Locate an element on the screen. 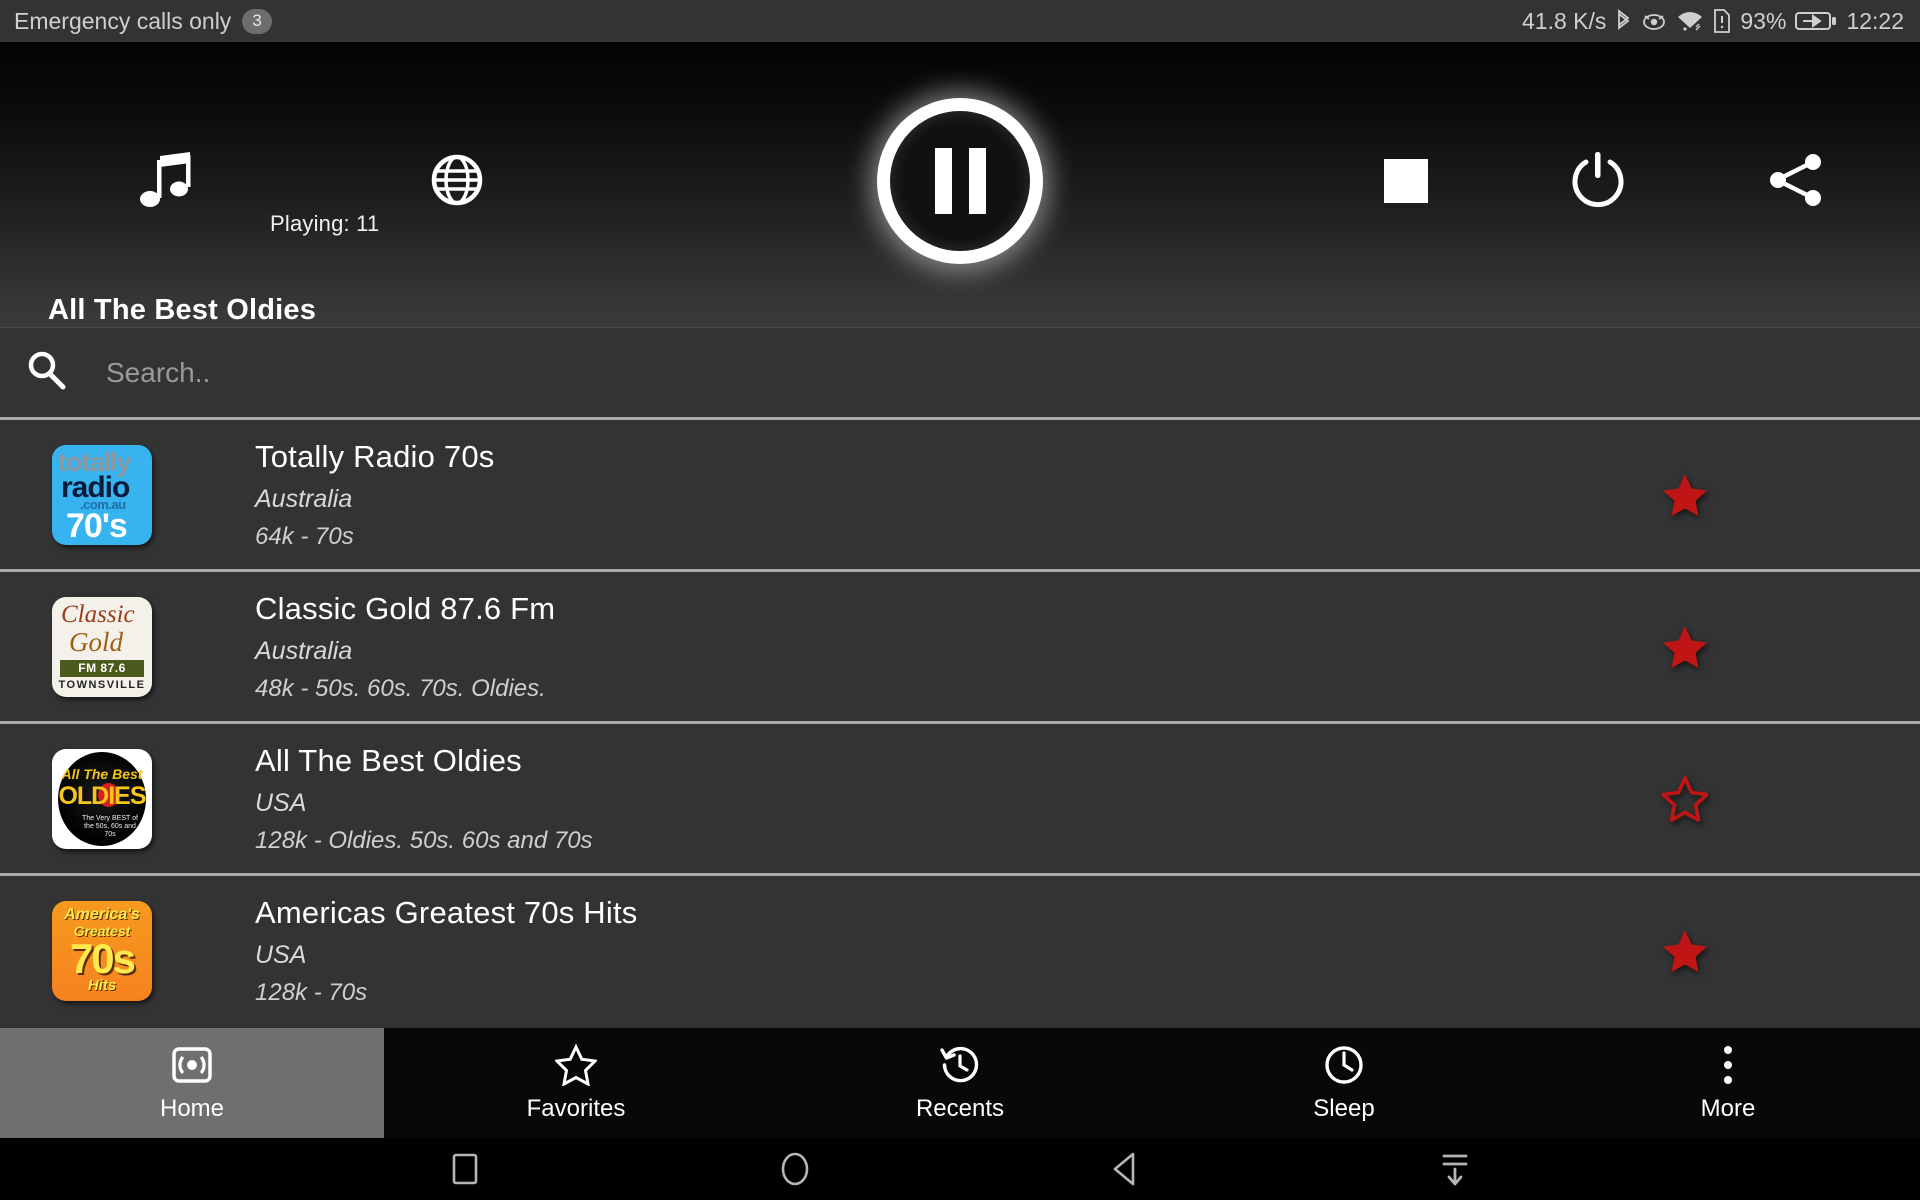 The width and height of the screenshot is (1920, 1200). tab-more: More is located at coordinates (1728, 1083).